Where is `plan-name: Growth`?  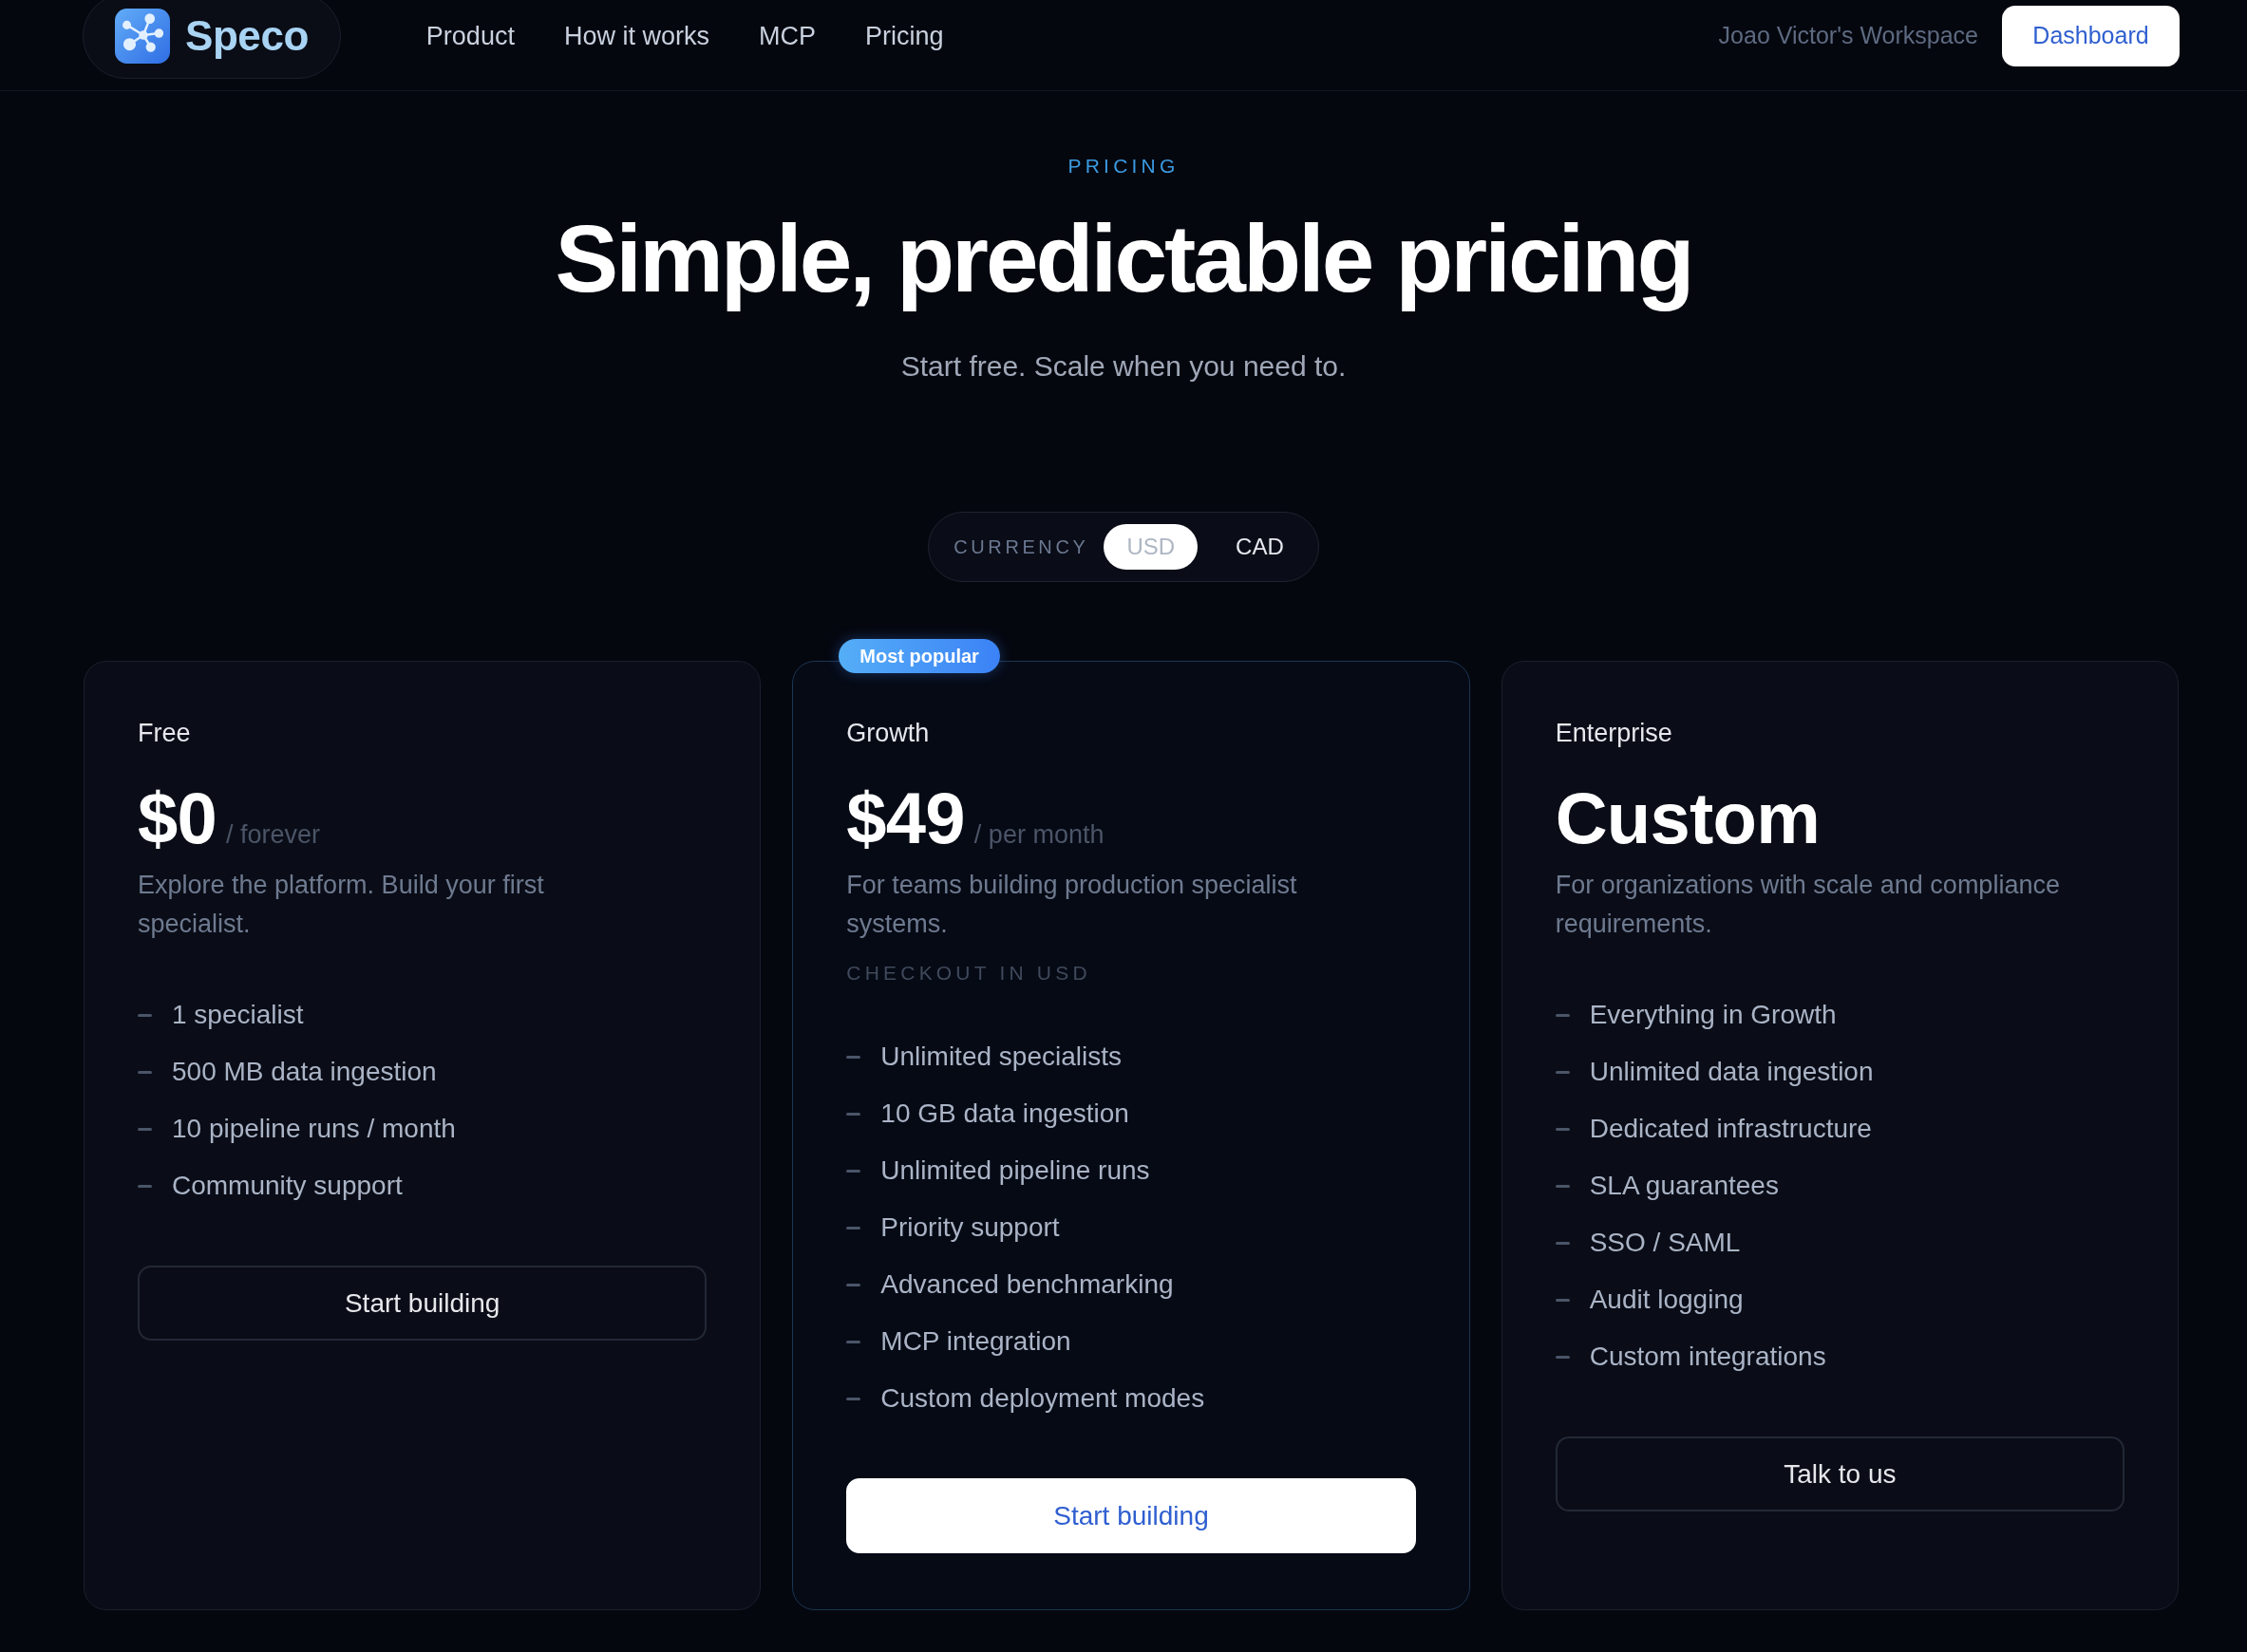
plan-name: Growth is located at coordinates (888, 733).